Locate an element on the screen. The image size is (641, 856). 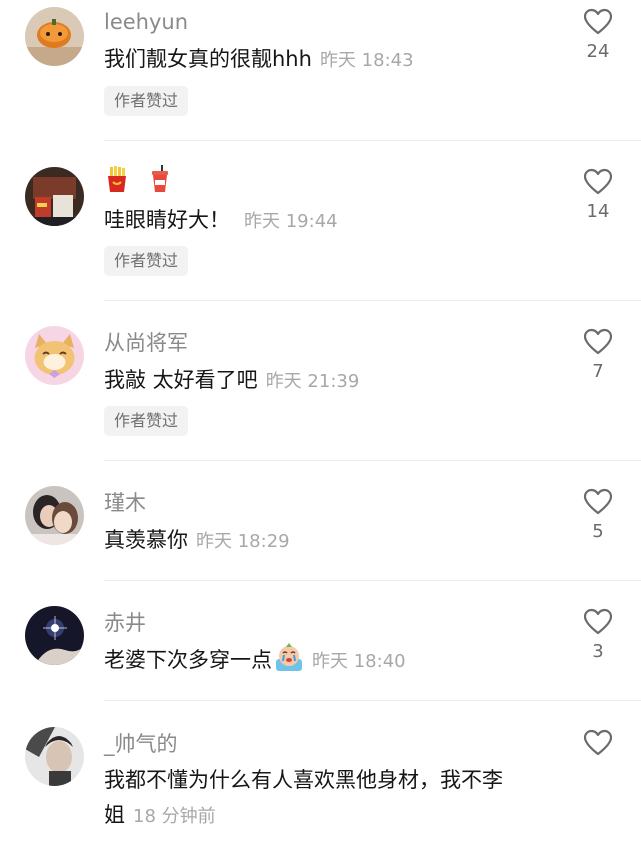
comment-text: 我都不懂为什么有人喜欢黑他身材，我不李 is located at coordinates (303, 780).